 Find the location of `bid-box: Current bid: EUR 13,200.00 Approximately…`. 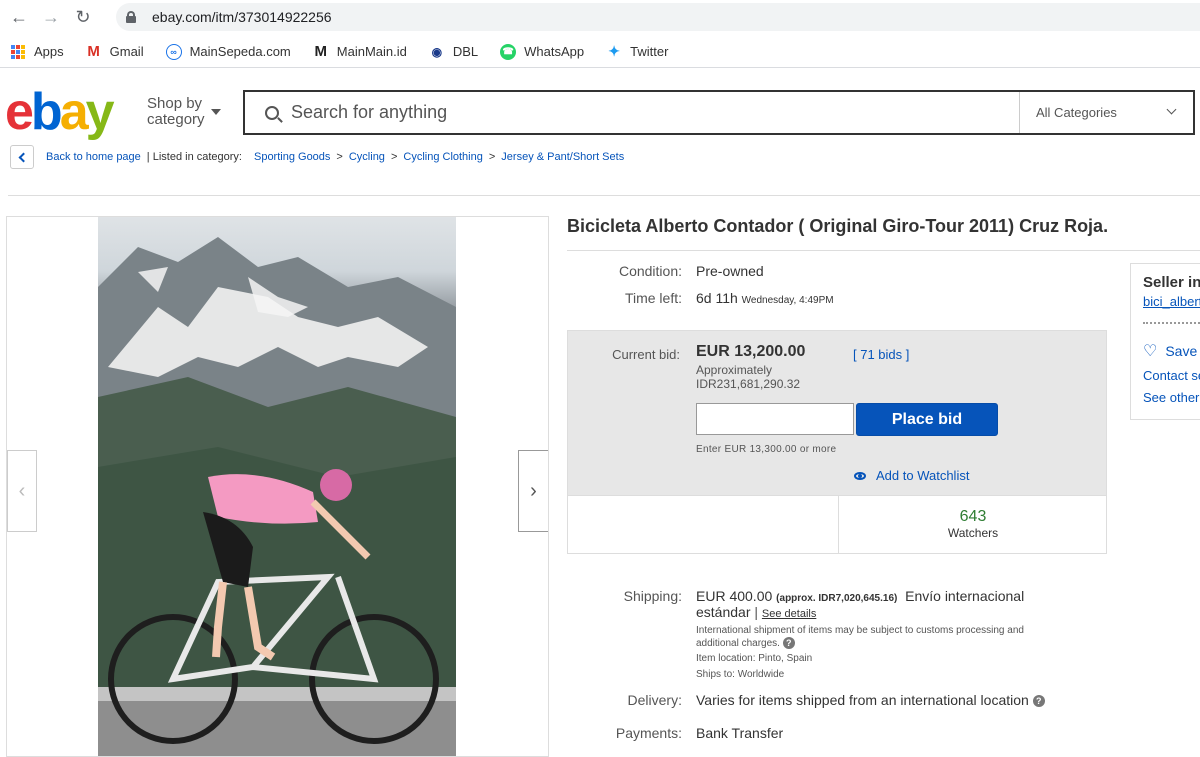

bid-box: Current bid: EUR 13,200.00 Approximately… is located at coordinates (837, 442).